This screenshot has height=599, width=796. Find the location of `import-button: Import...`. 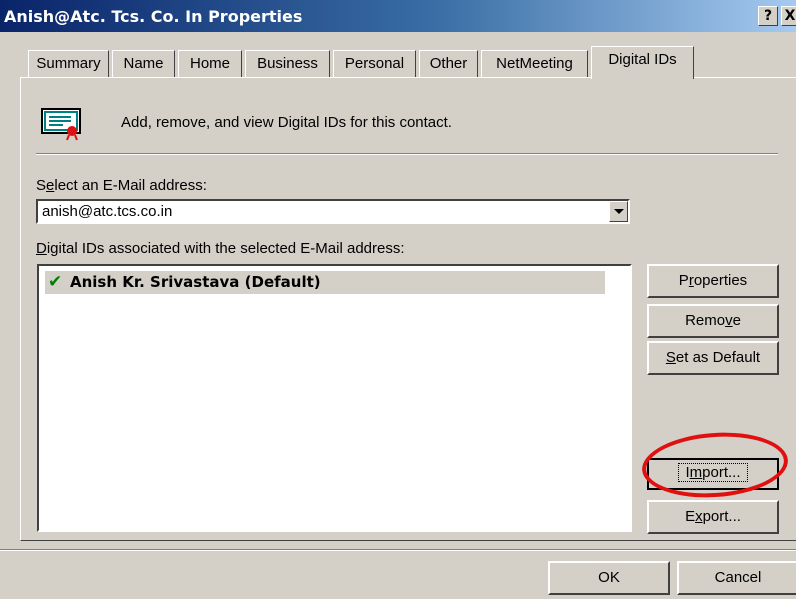

import-button: Import... is located at coordinates (713, 474).